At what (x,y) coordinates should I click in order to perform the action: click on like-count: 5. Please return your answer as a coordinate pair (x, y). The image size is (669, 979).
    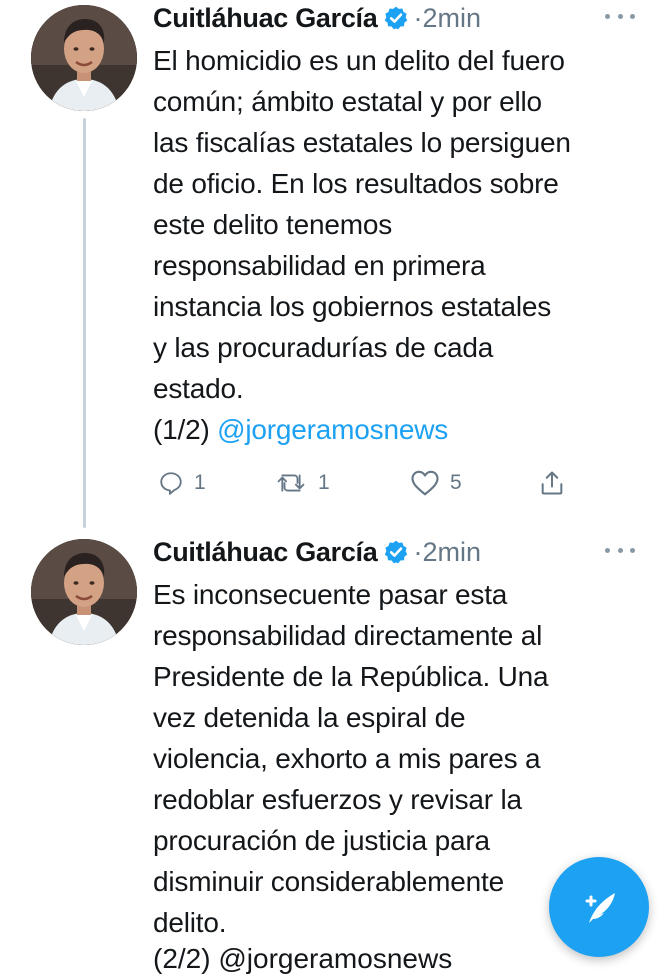
    Looking at the image, I should click on (456, 482).